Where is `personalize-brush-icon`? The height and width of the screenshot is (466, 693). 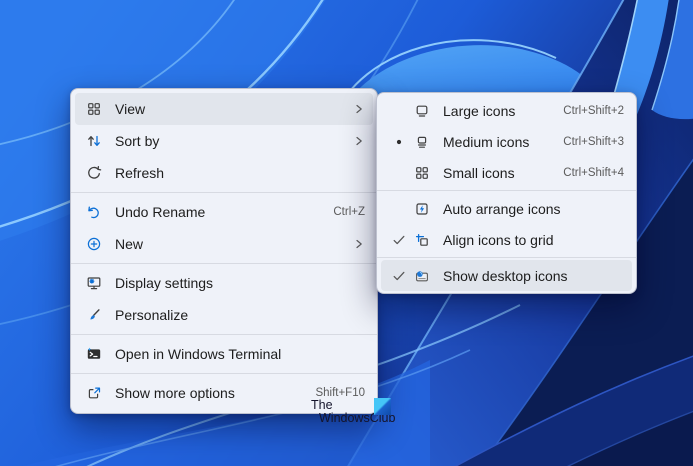 personalize-brush-icon is located at coordinates (94, 315).